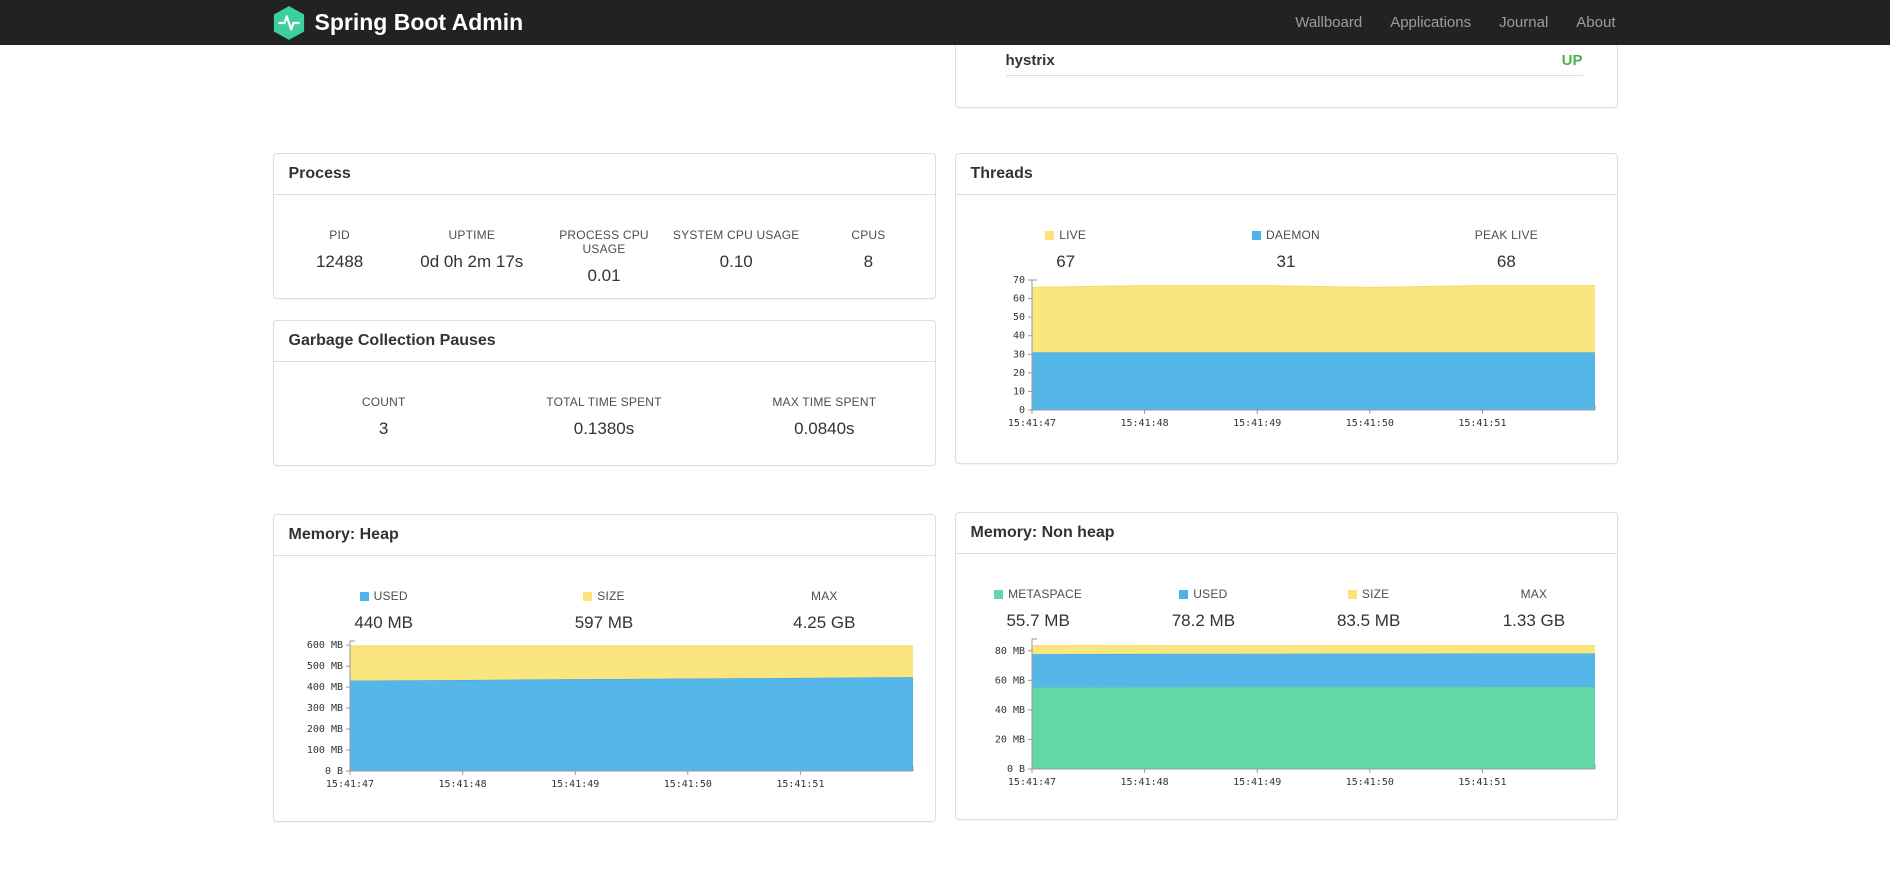  What do you see at coordinates (324, 750) in the screenshot?
I see `svg-text: 100 MB` at bounding box center [324, 750].